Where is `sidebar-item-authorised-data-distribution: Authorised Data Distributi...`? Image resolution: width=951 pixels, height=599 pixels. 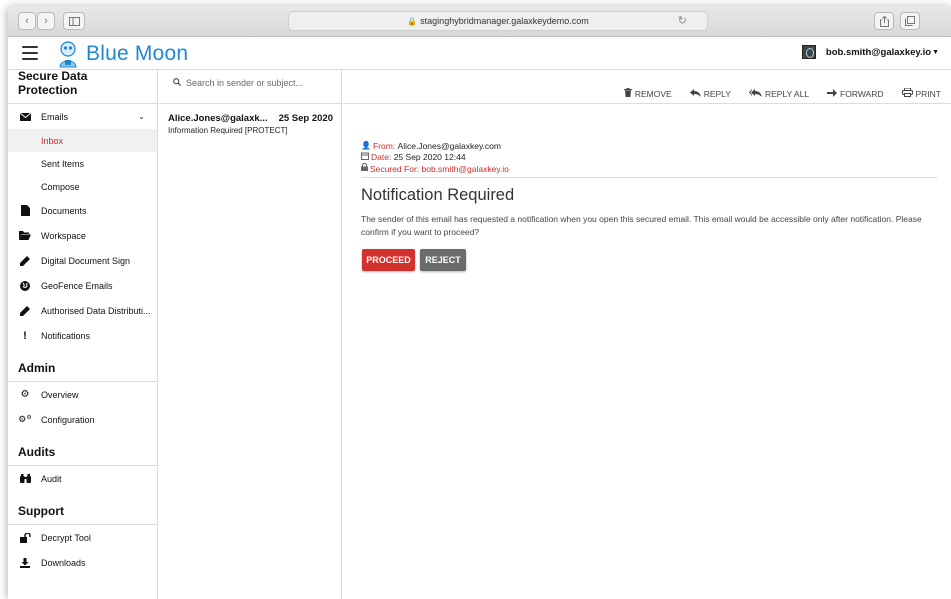 sidebar-item-authorised-data-distribution: Authorised Data Distributi... is located at coordinates (82, 310).